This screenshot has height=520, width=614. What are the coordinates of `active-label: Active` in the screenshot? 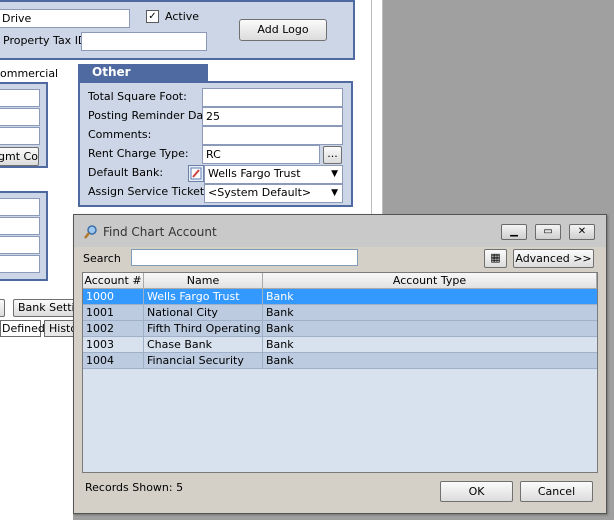 It's located at (182, 16).